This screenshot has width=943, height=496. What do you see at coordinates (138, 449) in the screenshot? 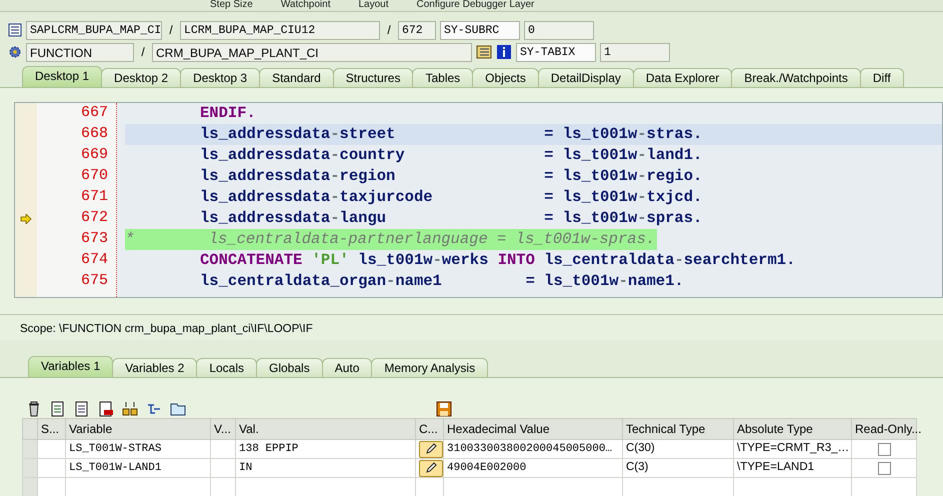
I see `table-cell: LS_T001W-STRAS` at bounding box center [138, 449].